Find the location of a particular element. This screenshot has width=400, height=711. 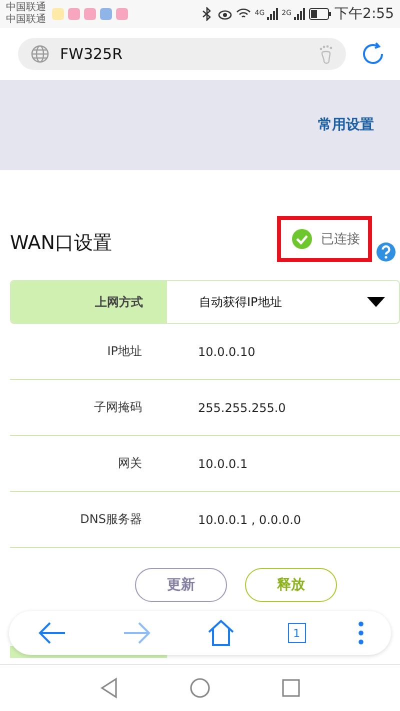

home-circle-icon is located at coordinates (200, 688).